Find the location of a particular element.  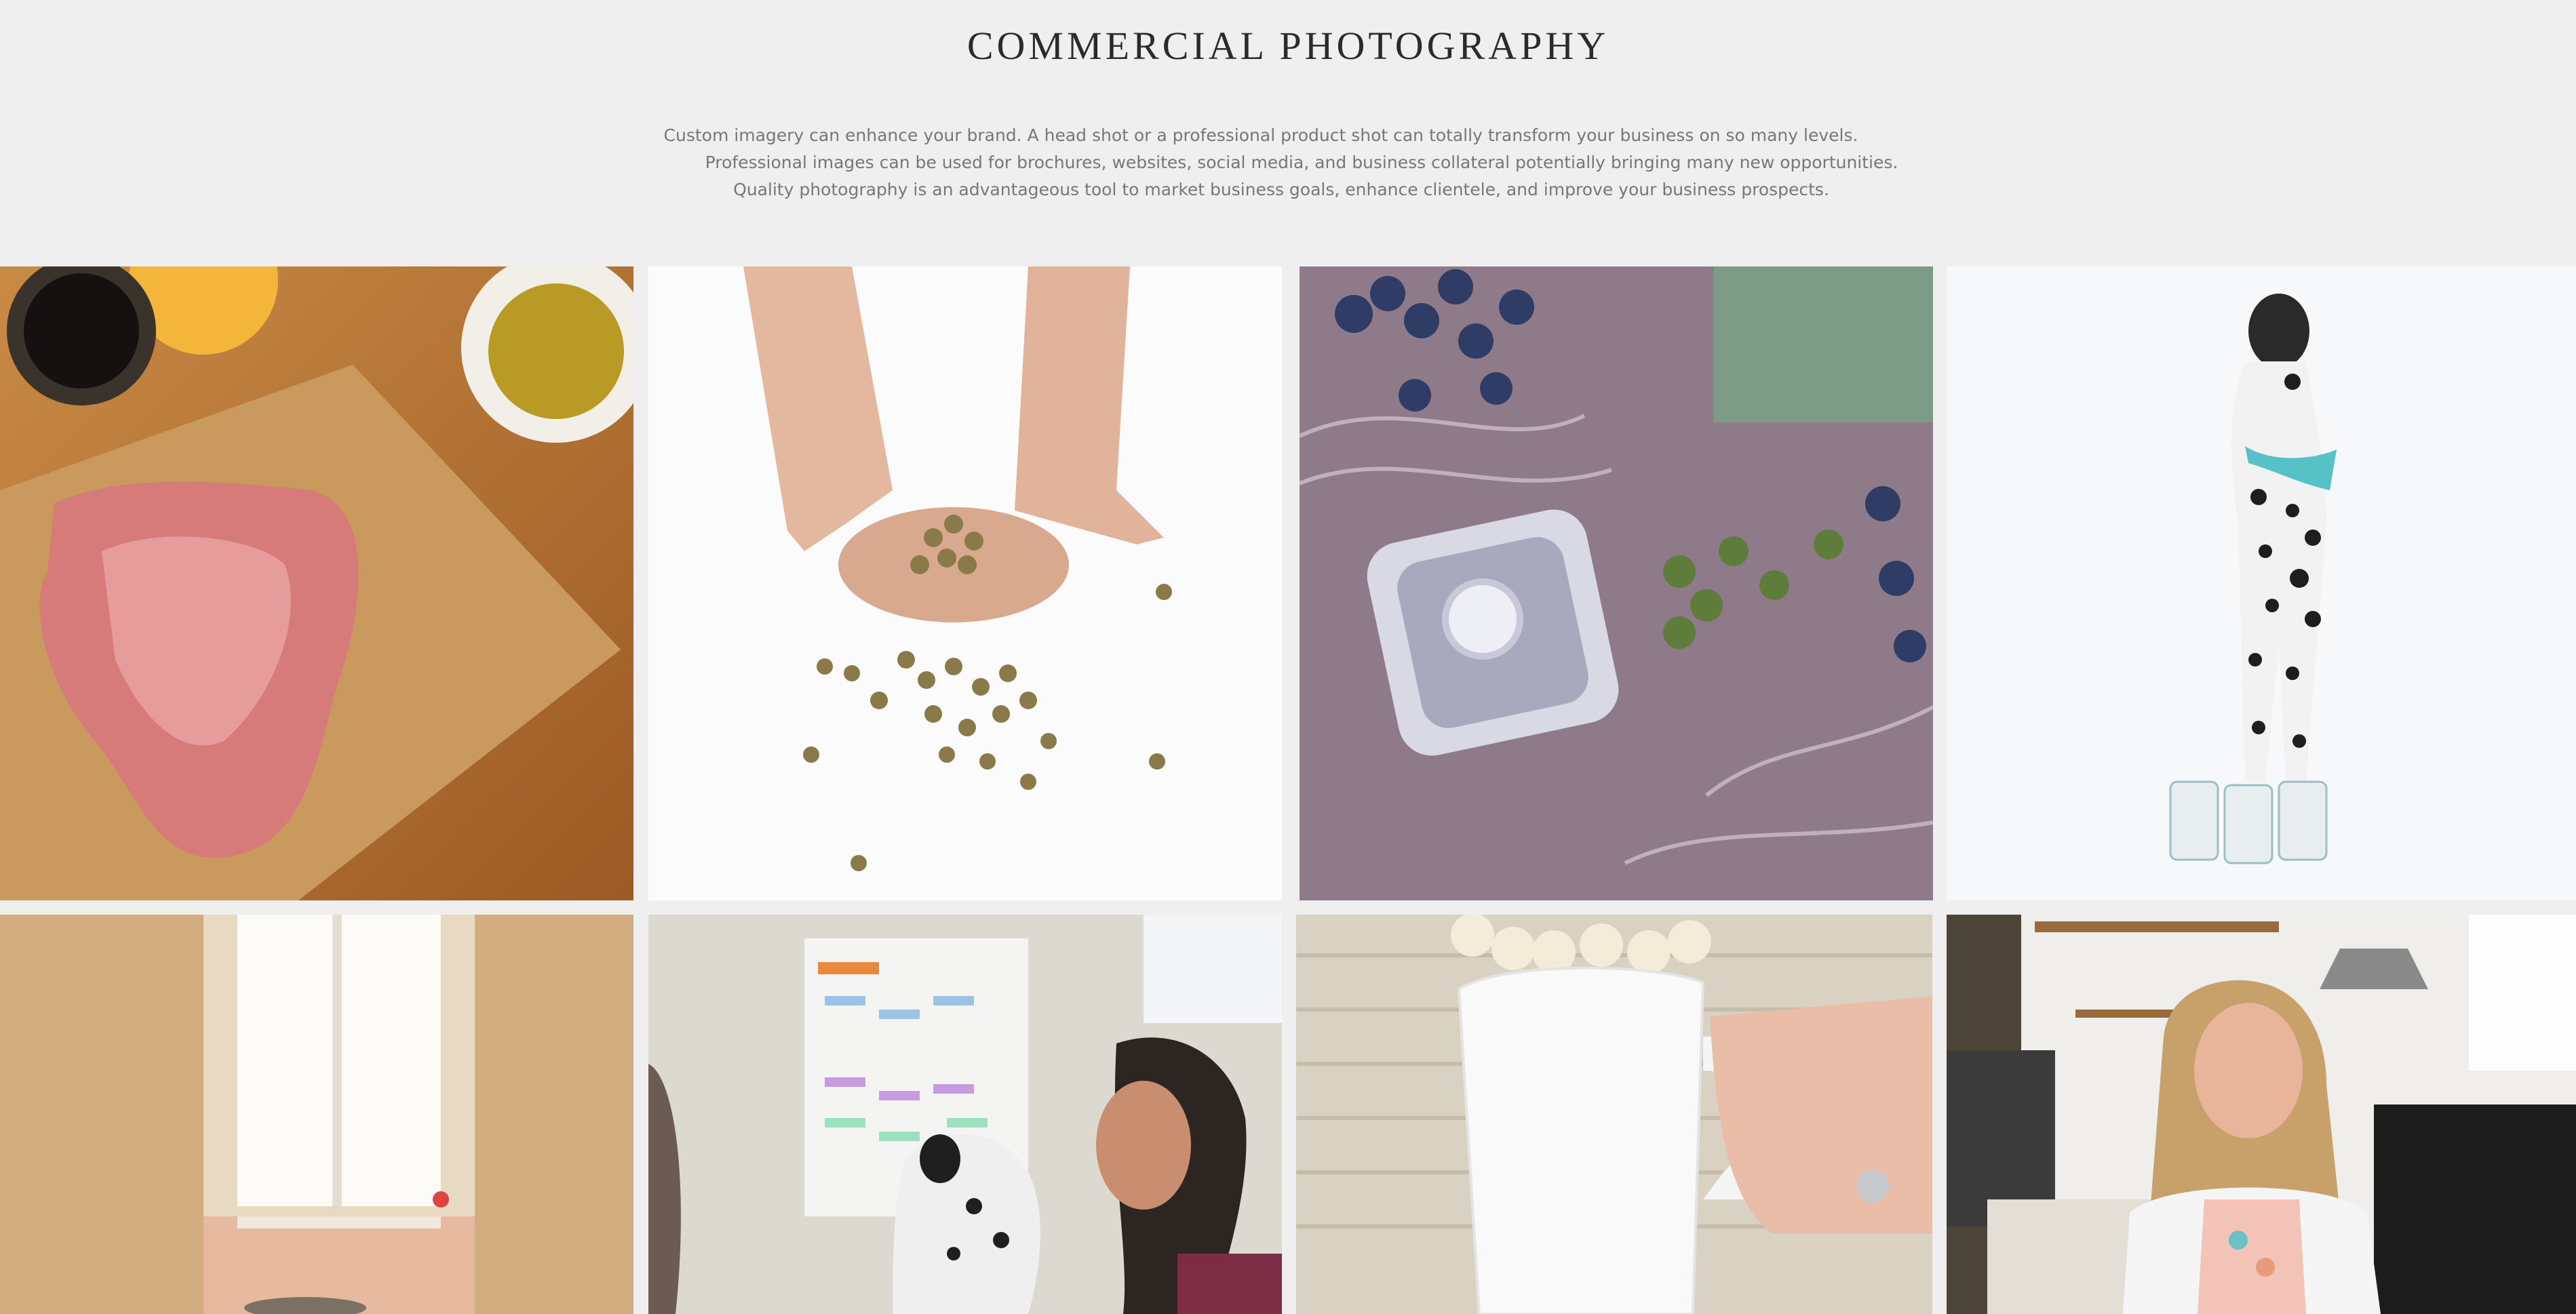

gallery-photo-meat is located at coordinates (316, 583).